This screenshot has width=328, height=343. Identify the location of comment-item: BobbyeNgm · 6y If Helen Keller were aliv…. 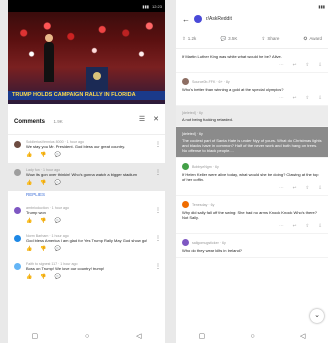
(252, 177).